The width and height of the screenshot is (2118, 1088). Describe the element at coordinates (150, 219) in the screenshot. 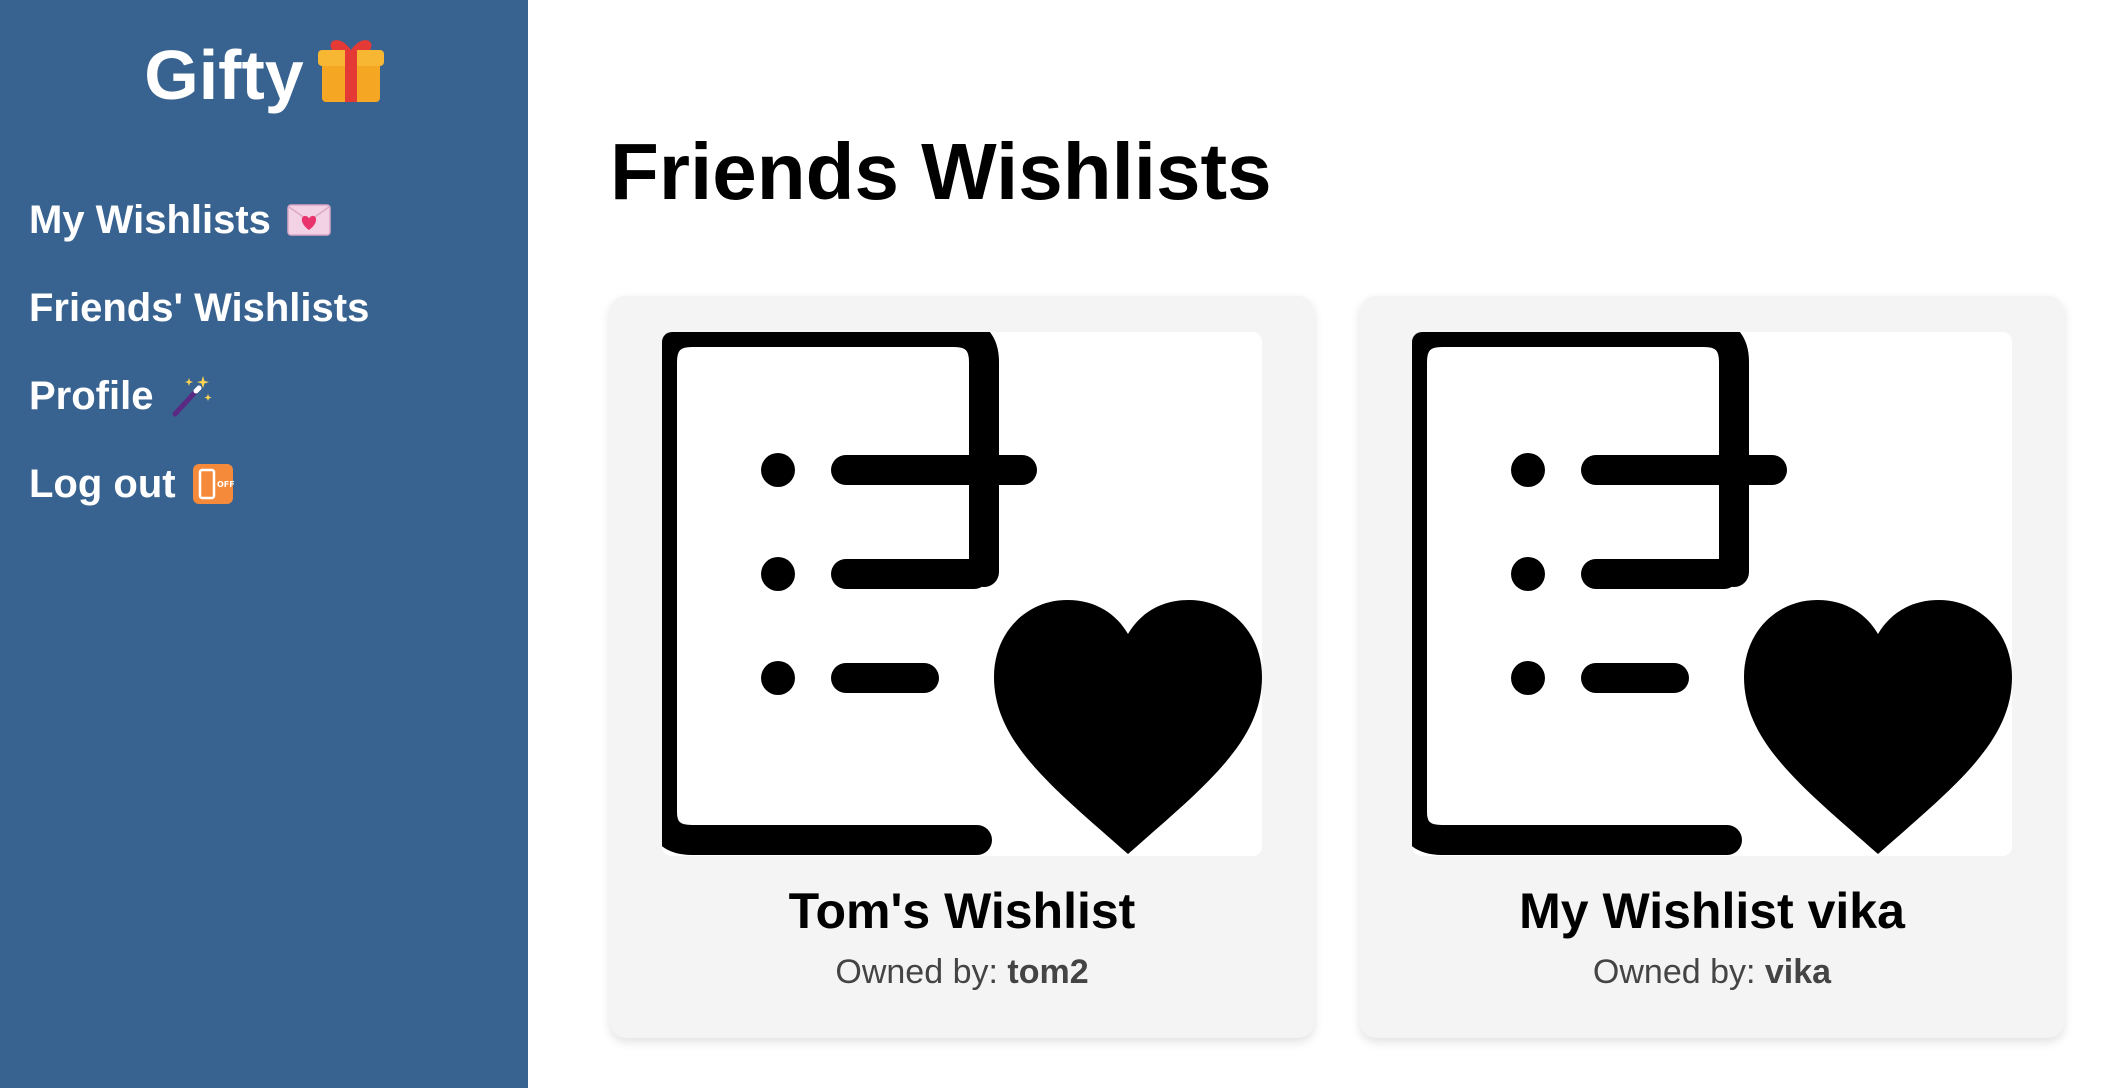

I see `sidebar-item-label: My Wishlists` at that location.